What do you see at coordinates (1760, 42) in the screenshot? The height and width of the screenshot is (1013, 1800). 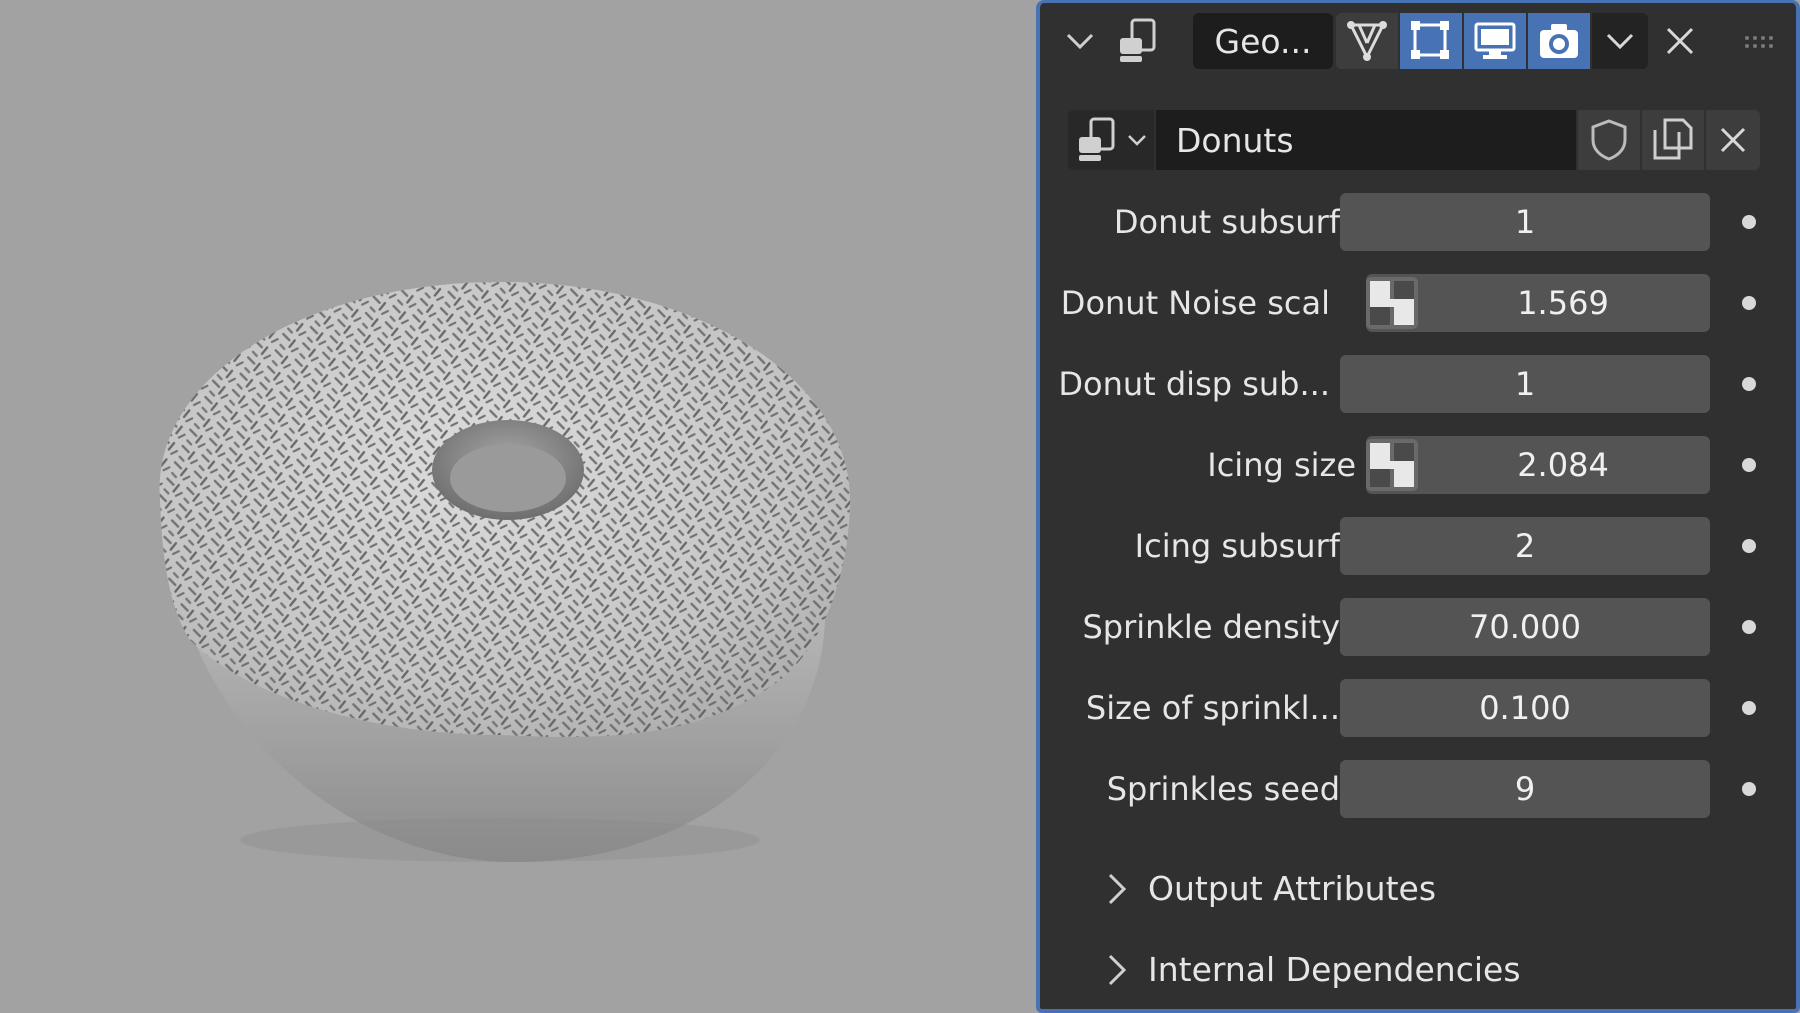 I see `drag-handle-icon` at bounding box center [1760, 42].